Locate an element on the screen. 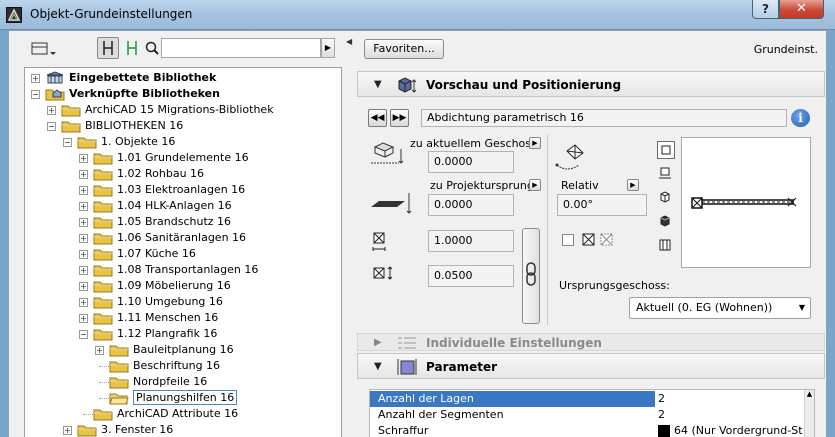  parameter-row: Anzahl der Lagen 2 is located at coordinates (588, 399).